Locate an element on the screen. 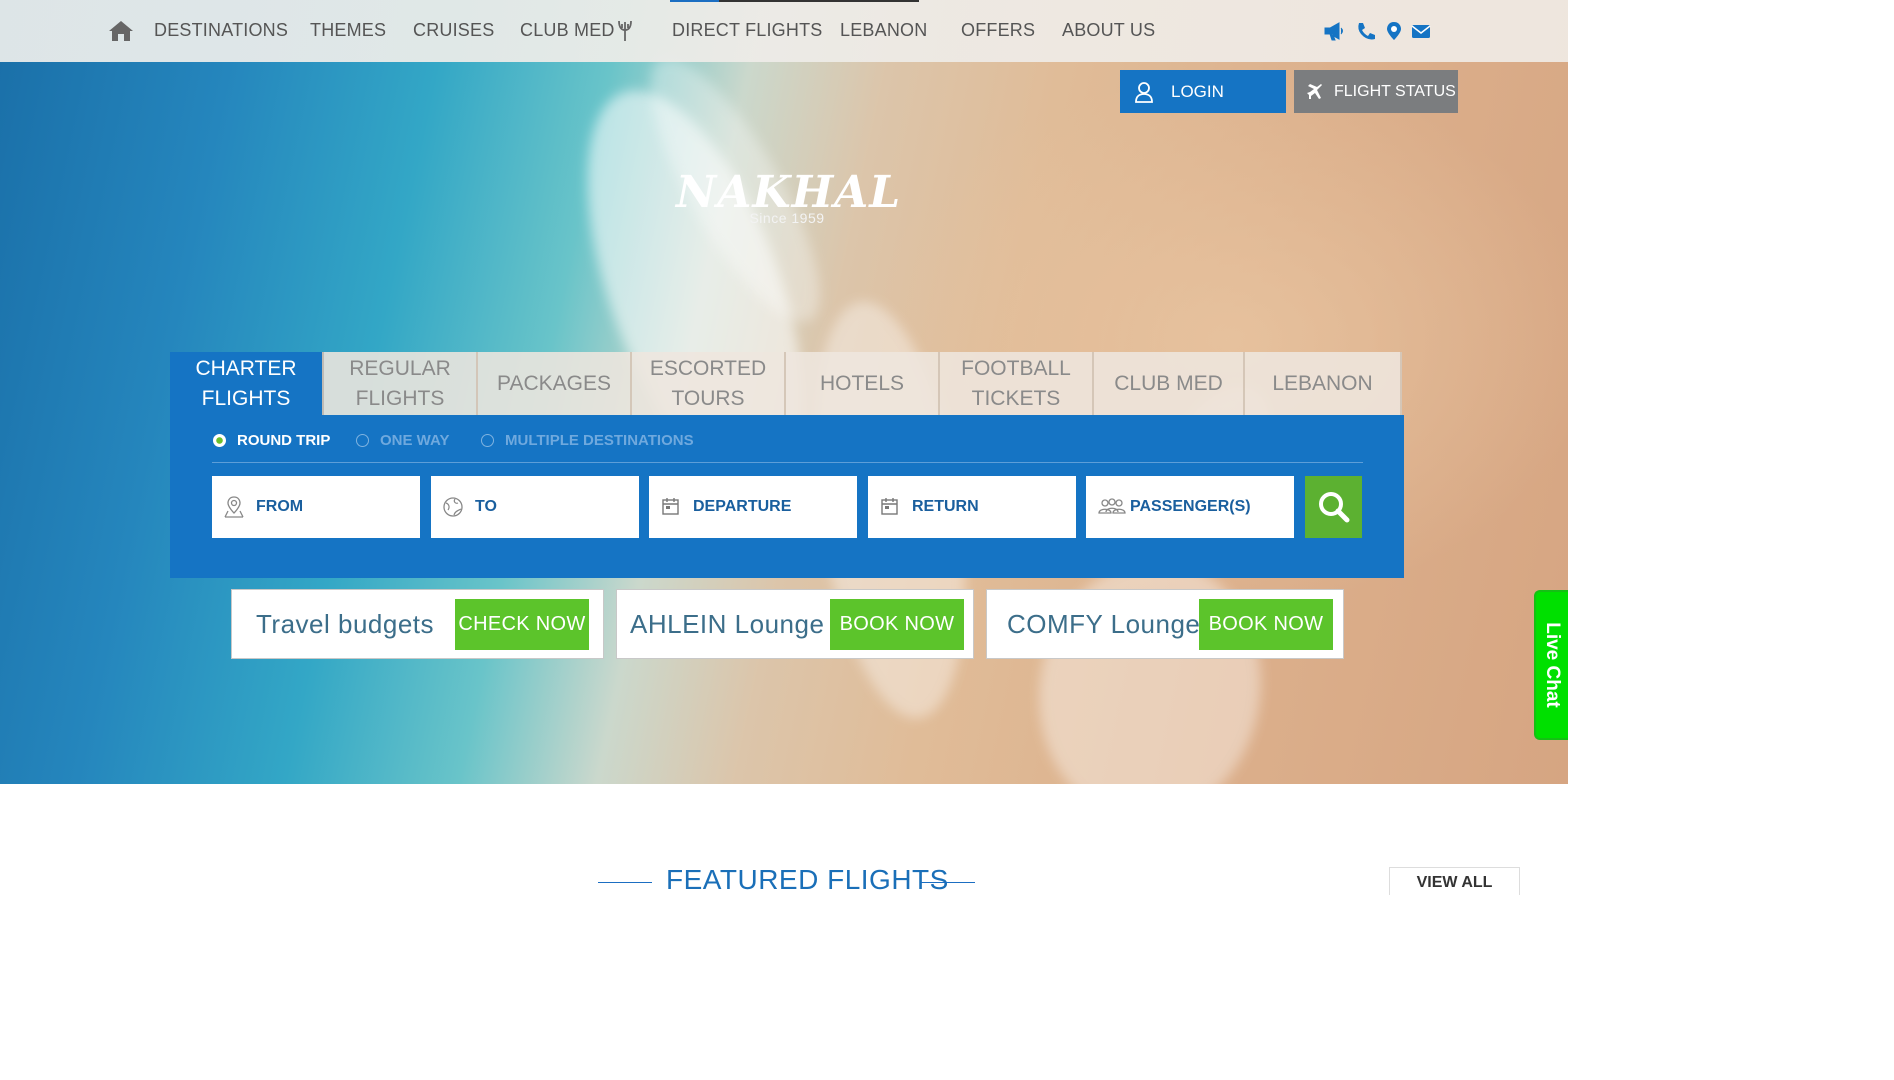 The image size is (1894, 1080). nav-item-offers: OFFERS is located at coordinates (998, 30).